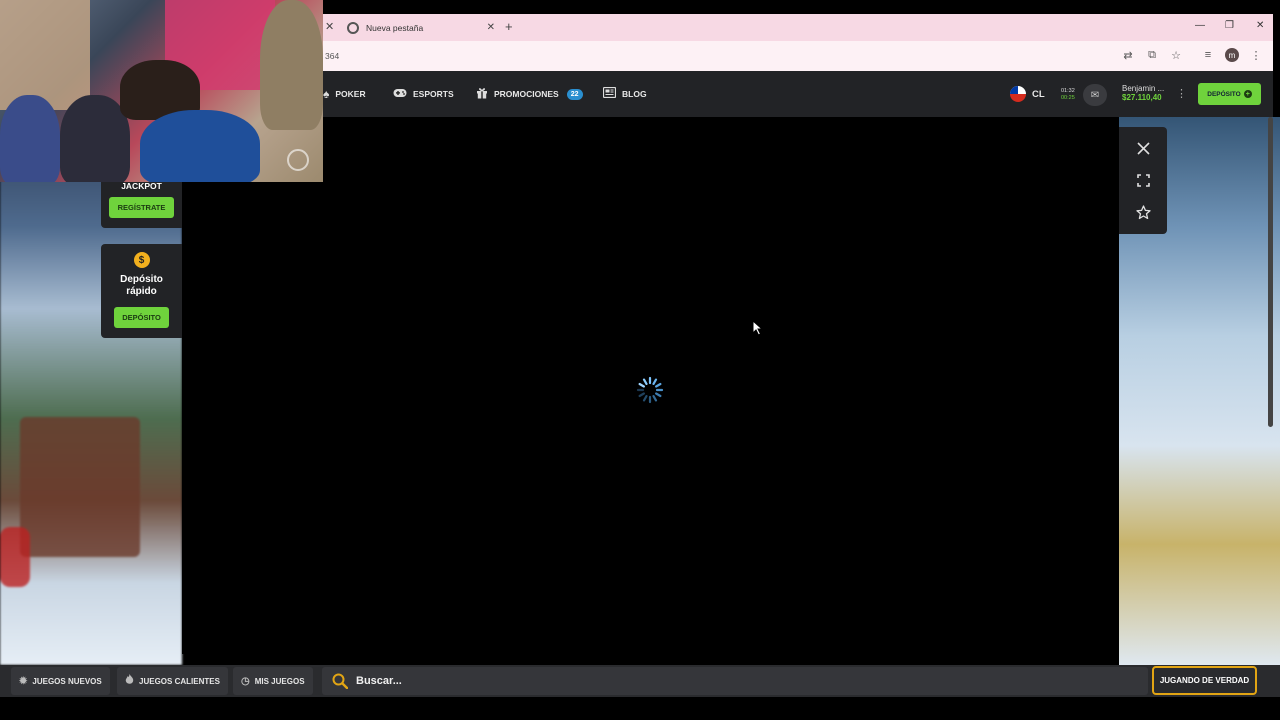  I want to click on background-door, so click(15, 557).